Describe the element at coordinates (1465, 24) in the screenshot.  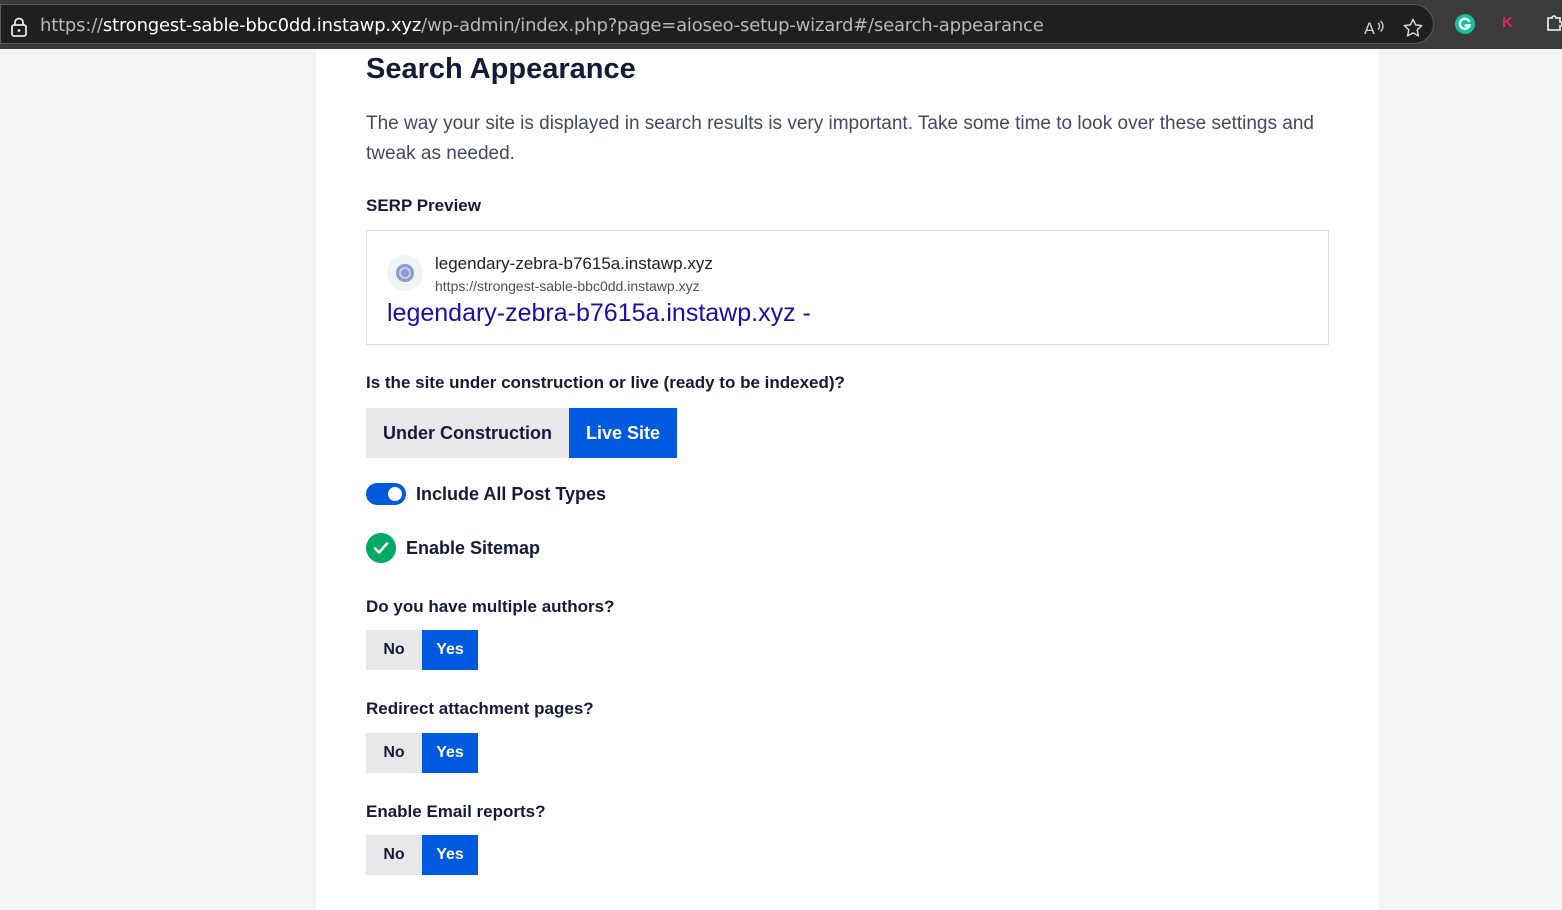
I see `grammarly-extension-icon` at that location.